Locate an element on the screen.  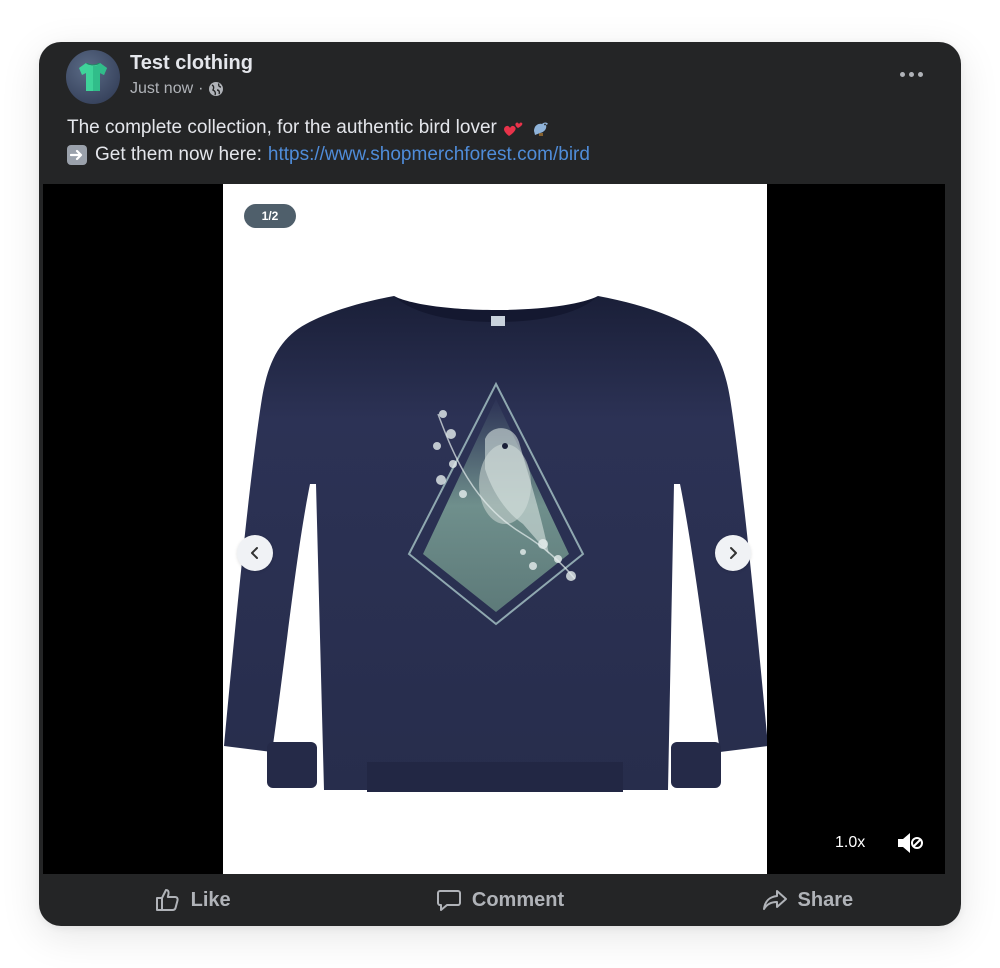
post-header: Test clothing Just now · is located at coordinates (500, 77).